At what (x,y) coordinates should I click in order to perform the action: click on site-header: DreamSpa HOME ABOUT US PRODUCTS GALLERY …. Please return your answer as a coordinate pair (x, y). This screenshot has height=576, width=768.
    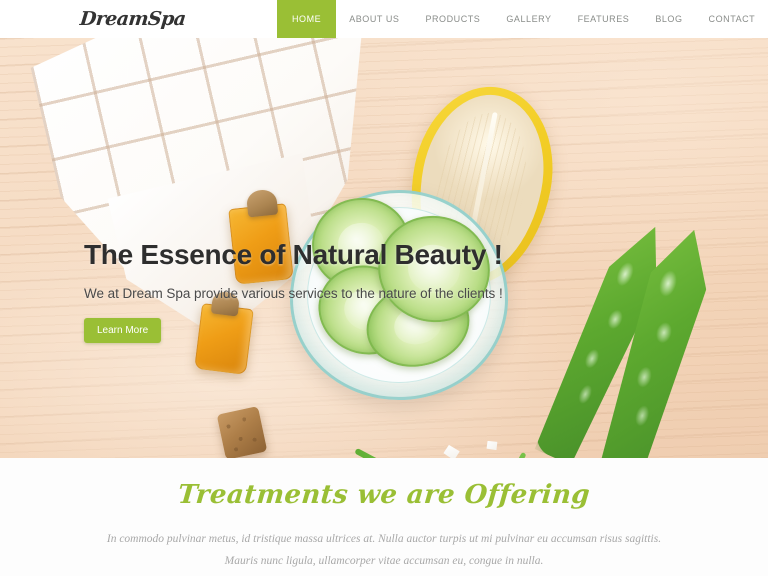
    Looking at the image, I should click on (384, 19).